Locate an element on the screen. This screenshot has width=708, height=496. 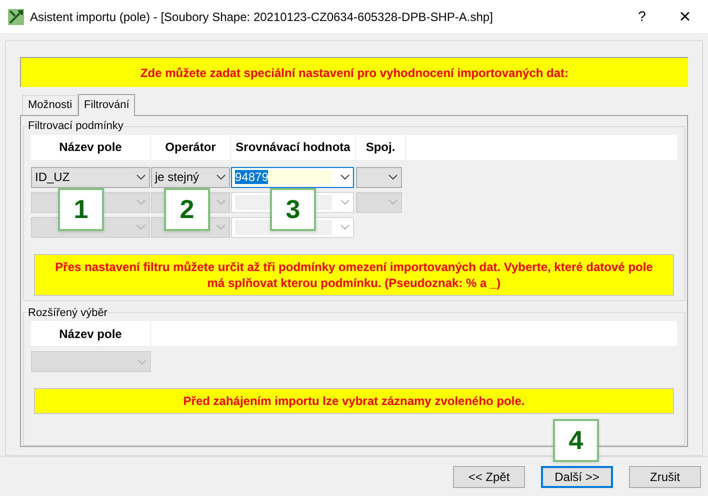
column-header: Srovnávací hodnota is located at coordinates (293, 147).